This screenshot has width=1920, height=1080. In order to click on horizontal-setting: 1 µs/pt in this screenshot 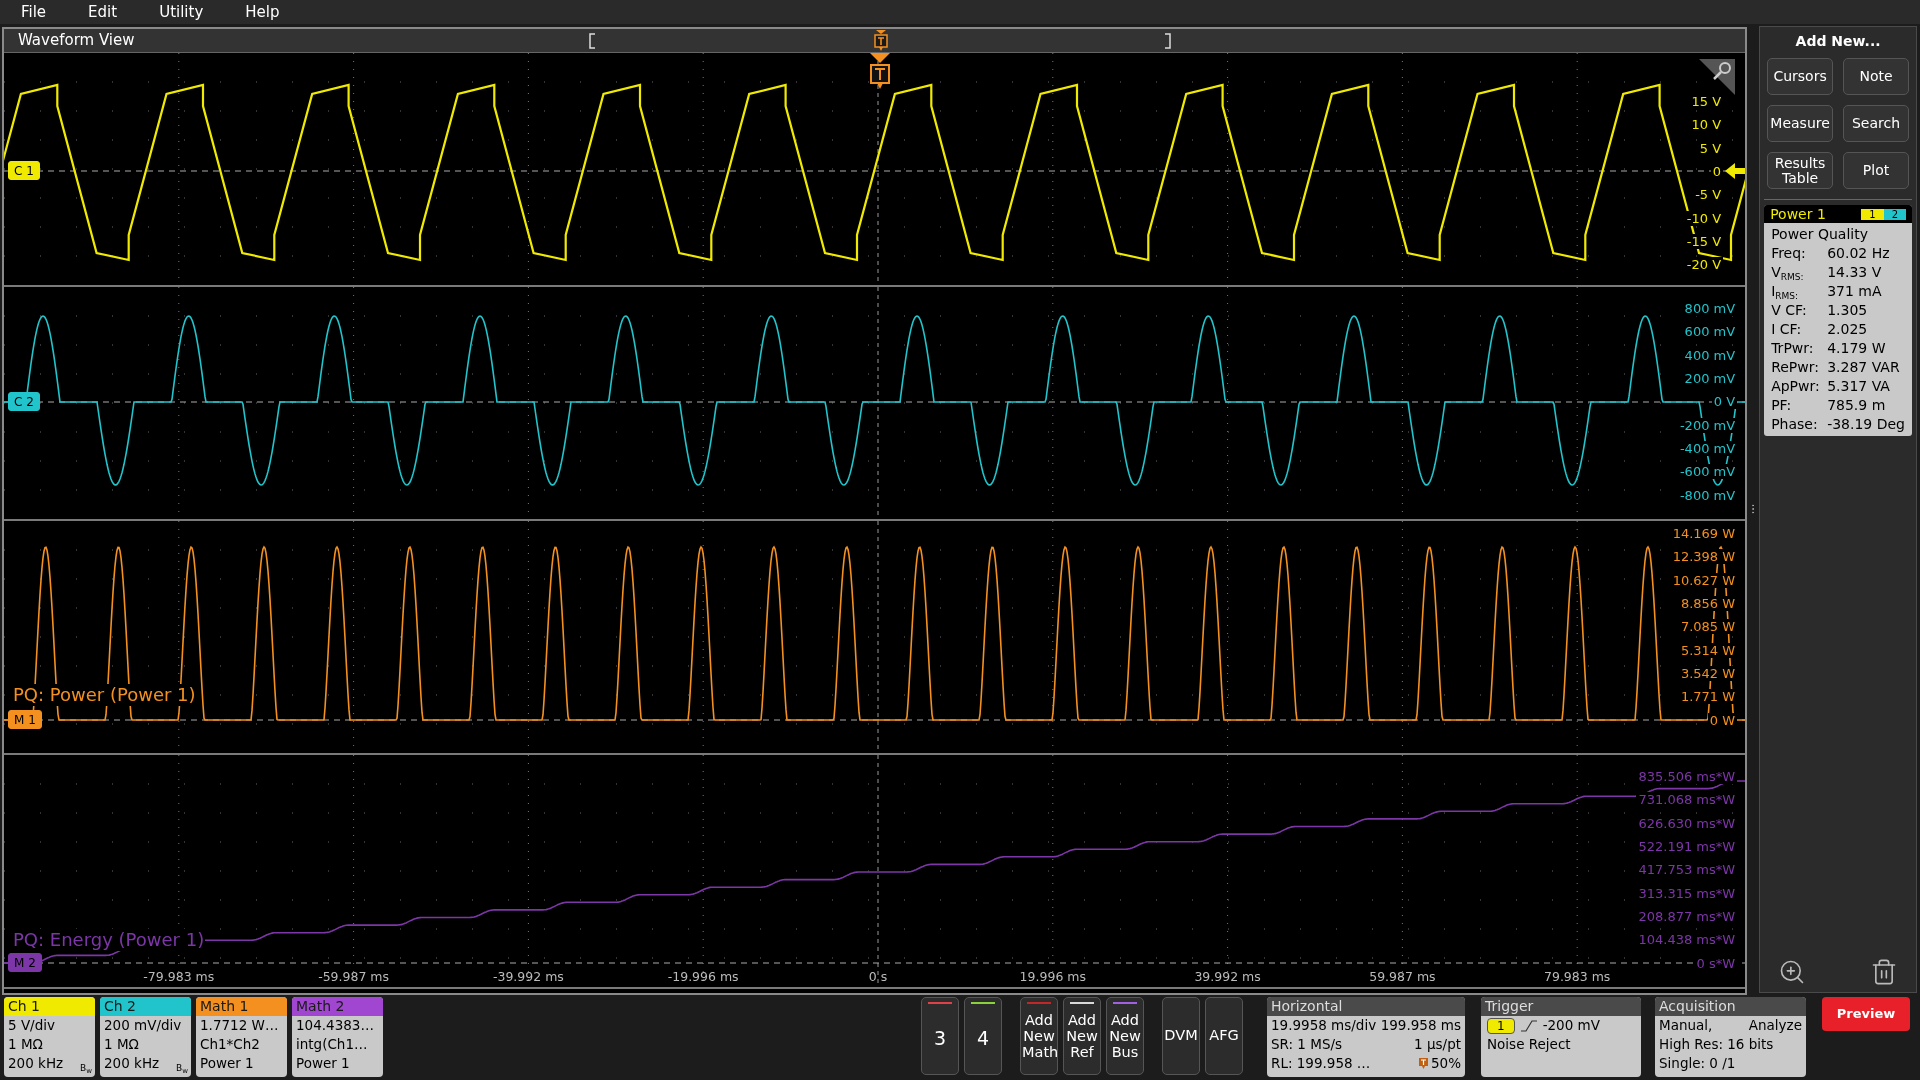, I will do `click(1437, 1044)`.